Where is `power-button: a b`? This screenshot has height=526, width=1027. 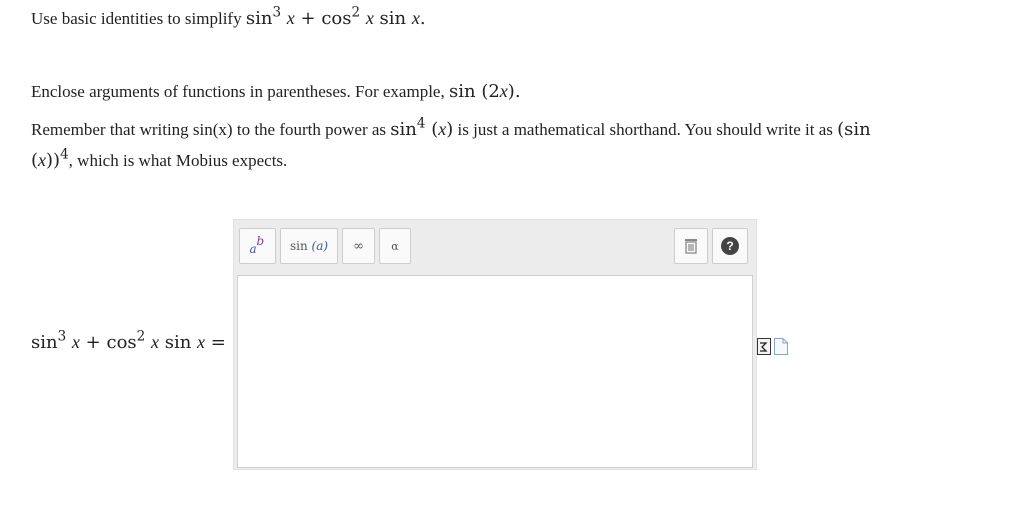
power-button: a b is located at coordinates (257, 246).